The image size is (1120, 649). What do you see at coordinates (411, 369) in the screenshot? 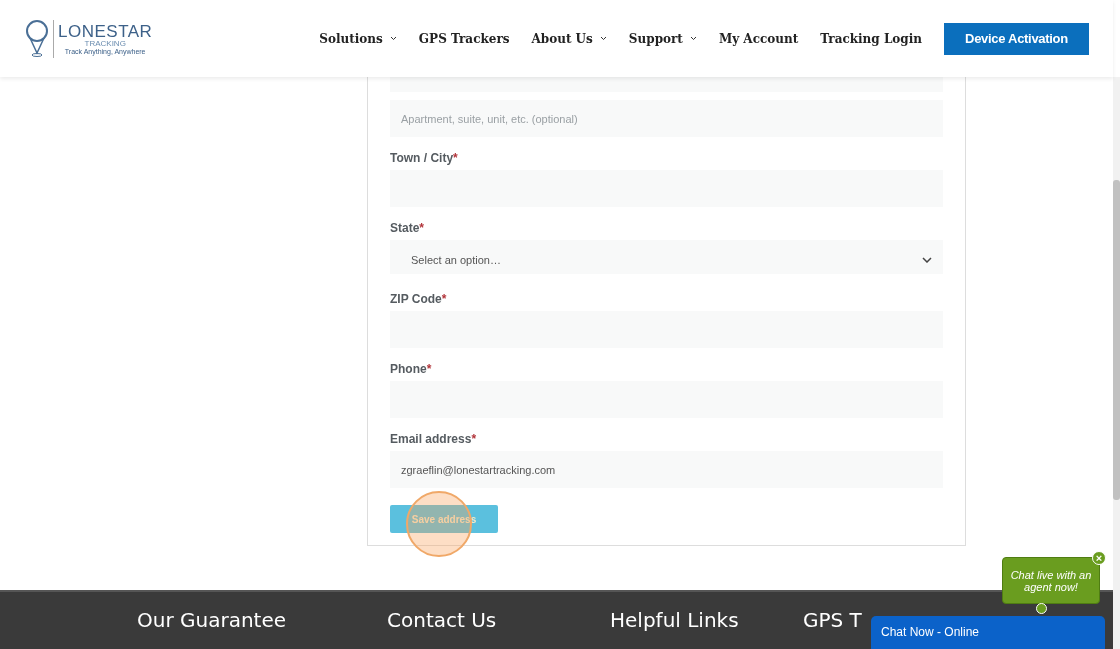
I see `field-label: Phone*` at bounding box center [411, 369].